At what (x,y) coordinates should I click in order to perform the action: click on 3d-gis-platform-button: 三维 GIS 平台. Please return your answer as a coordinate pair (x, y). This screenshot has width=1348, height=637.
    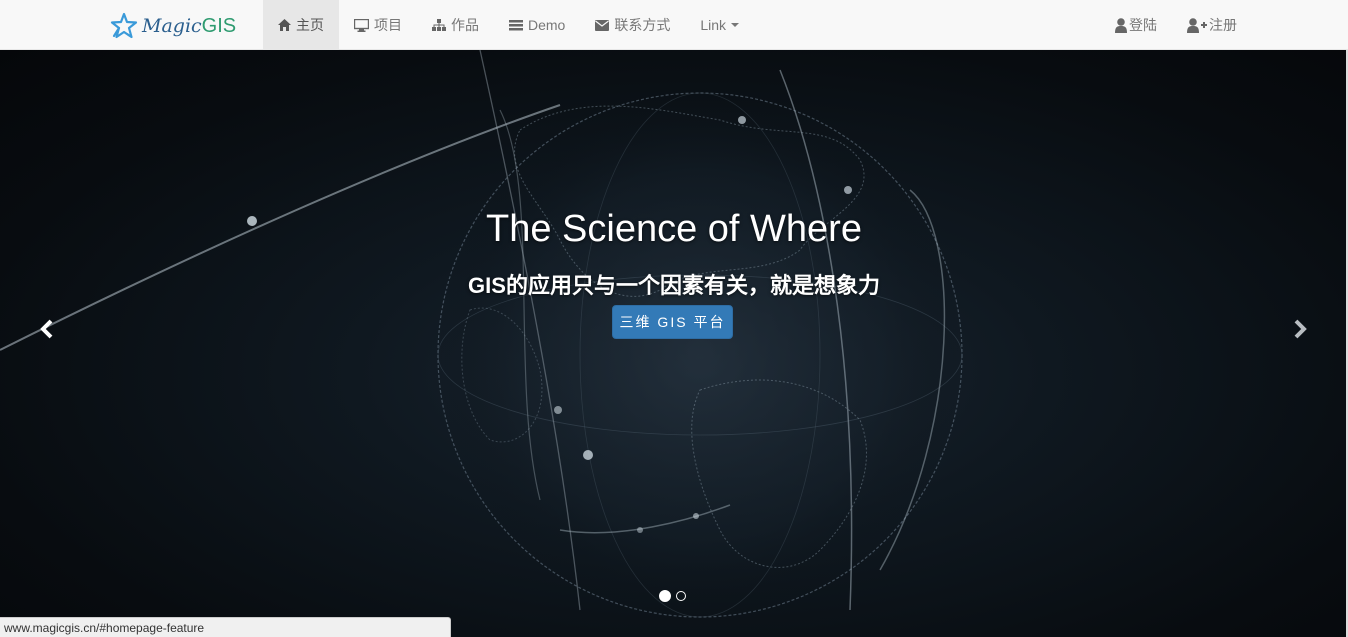
    Looking at the image, I should click on (672, 322).